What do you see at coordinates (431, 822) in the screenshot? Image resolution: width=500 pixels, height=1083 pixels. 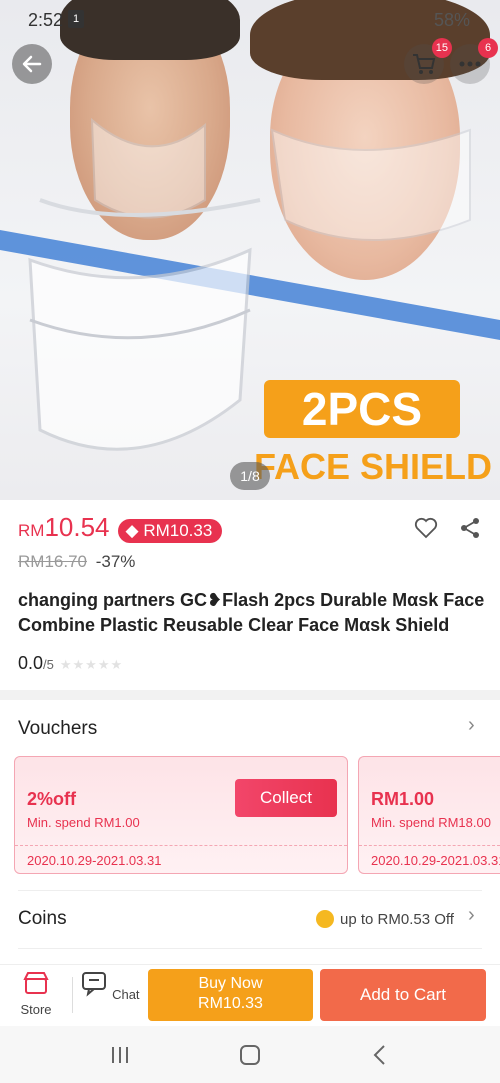 I see `voucher-min-spend: Min. spend RM18.00` at bounding box center [431, 822].